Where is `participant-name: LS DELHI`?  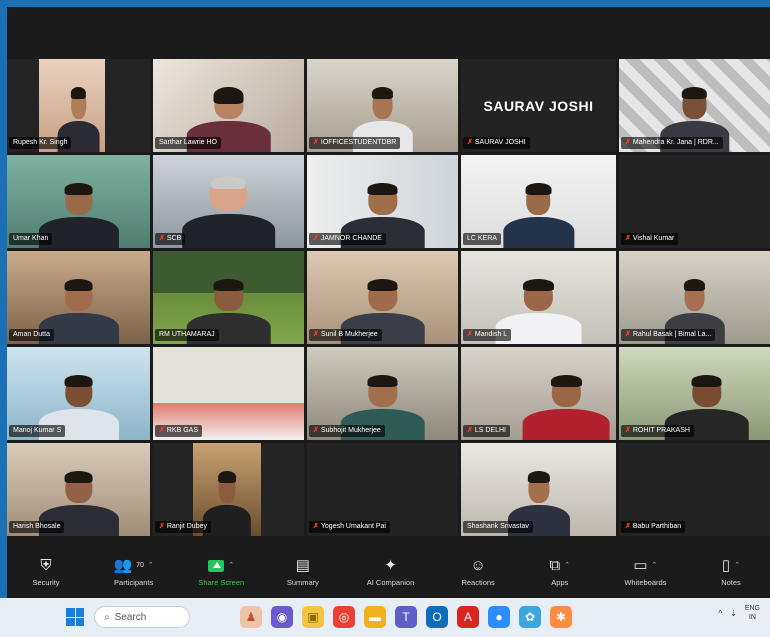
participant-name: LS DELHI is located at coordinates (490, 430).